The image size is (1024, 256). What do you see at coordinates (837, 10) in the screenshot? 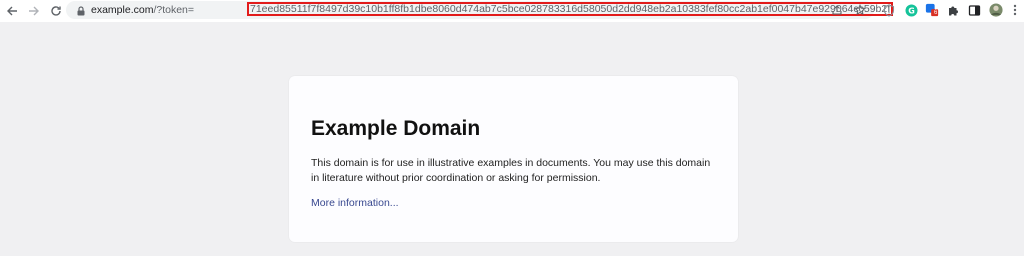
I see `share-icon` at bounding box center [837, 10].